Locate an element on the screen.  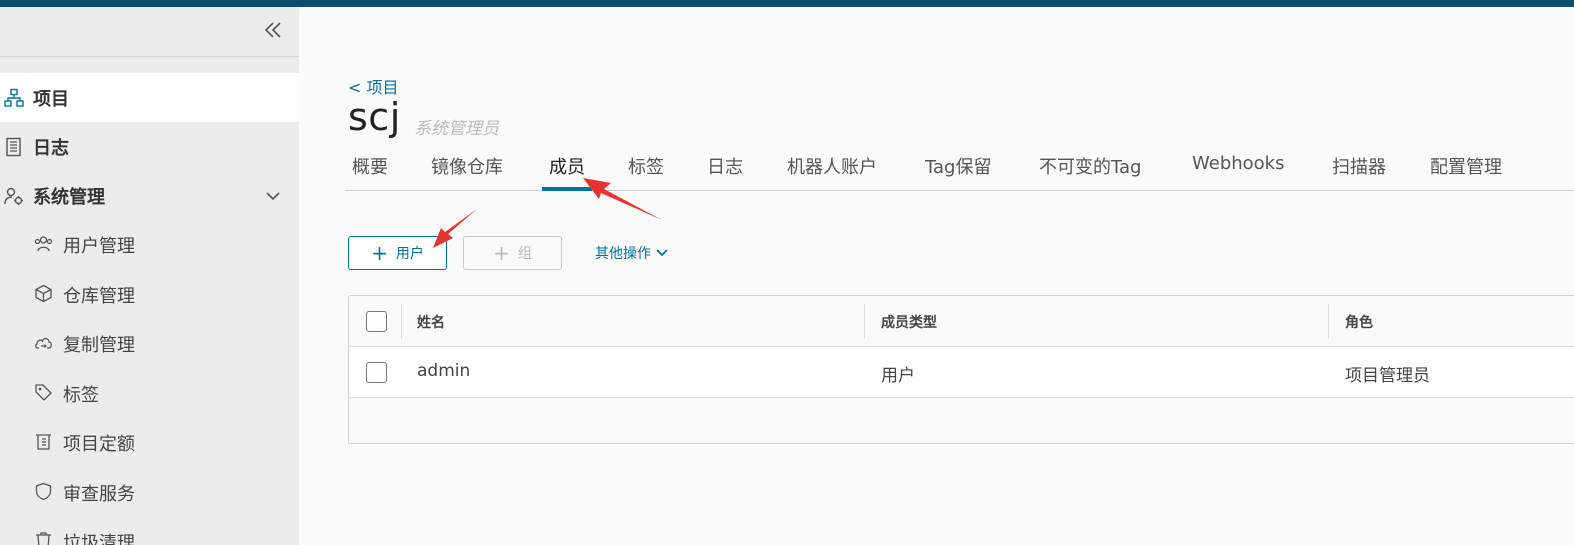
sidebar-item-projects: 项目 is located at coordinates (149, 97).